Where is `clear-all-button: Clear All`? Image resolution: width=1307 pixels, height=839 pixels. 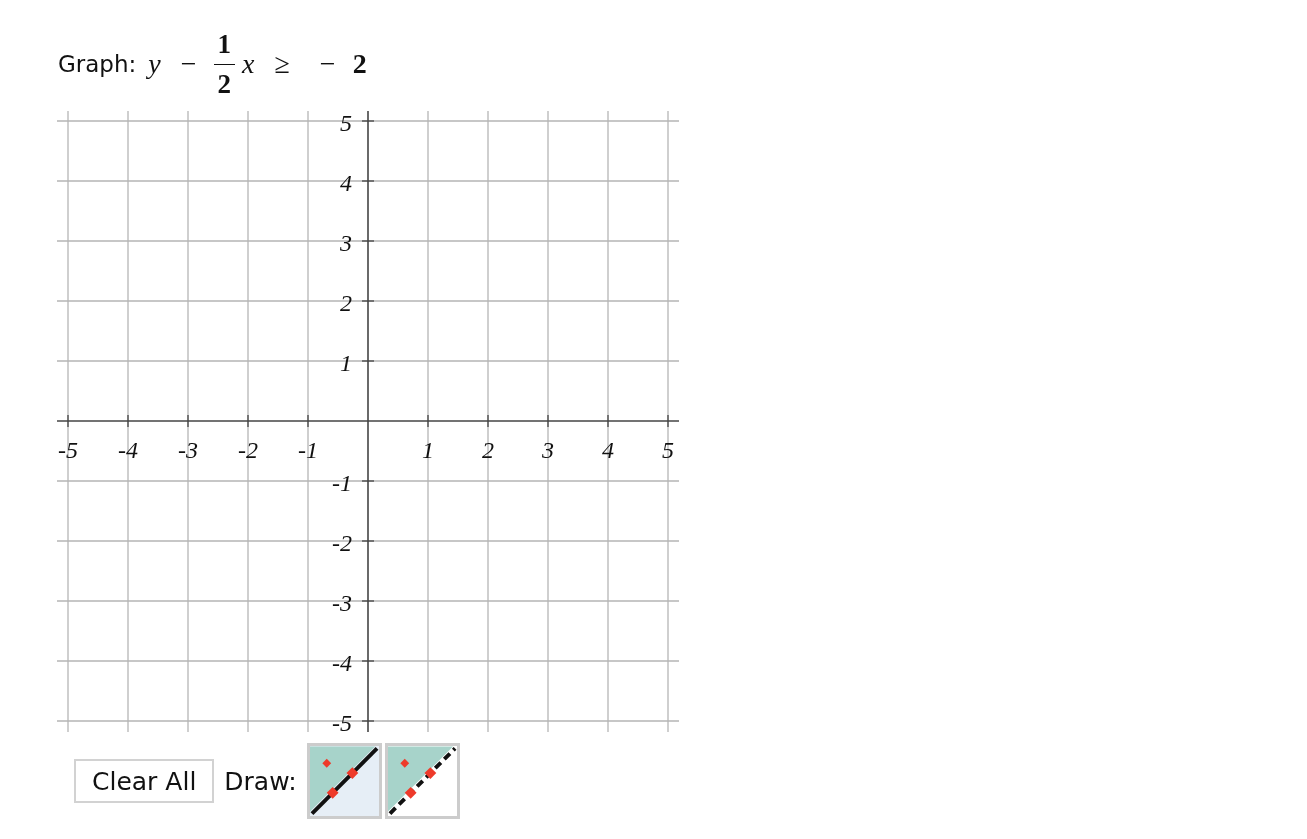 clear-all-button: Clear All is located at coordinates (144, 781).